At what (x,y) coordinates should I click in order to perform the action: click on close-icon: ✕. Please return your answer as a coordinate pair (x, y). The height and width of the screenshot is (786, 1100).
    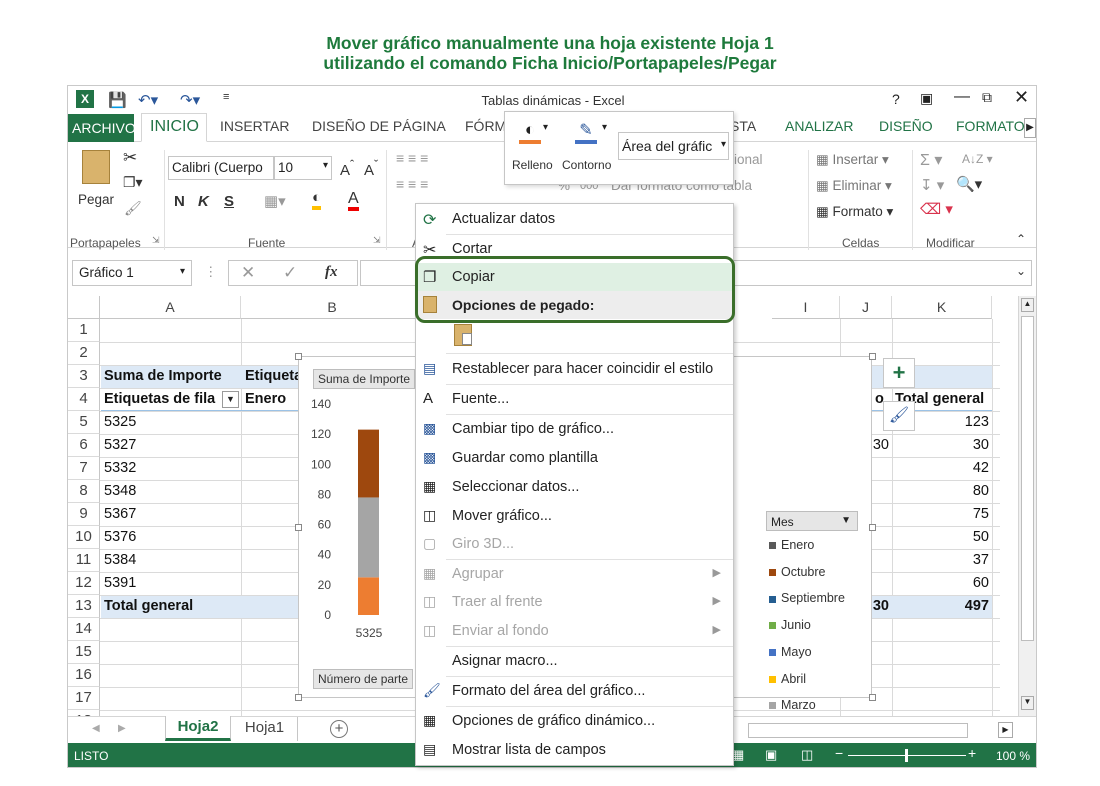
    Looking at the image, I should click on (1021, 97).